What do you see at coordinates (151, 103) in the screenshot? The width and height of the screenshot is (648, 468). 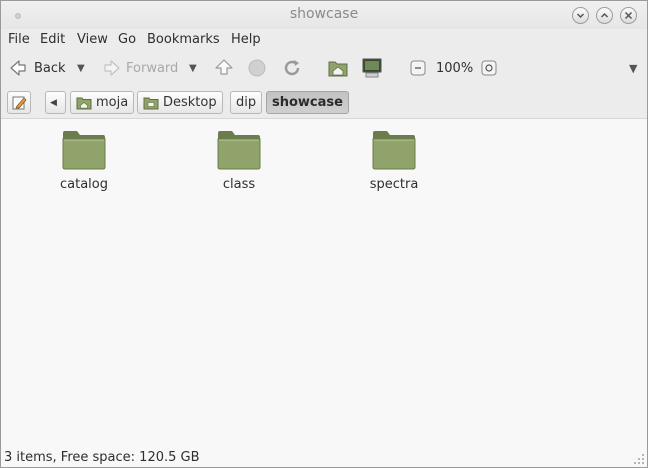 I see `desktop-folder-icon` at bounding box center [151, 103].